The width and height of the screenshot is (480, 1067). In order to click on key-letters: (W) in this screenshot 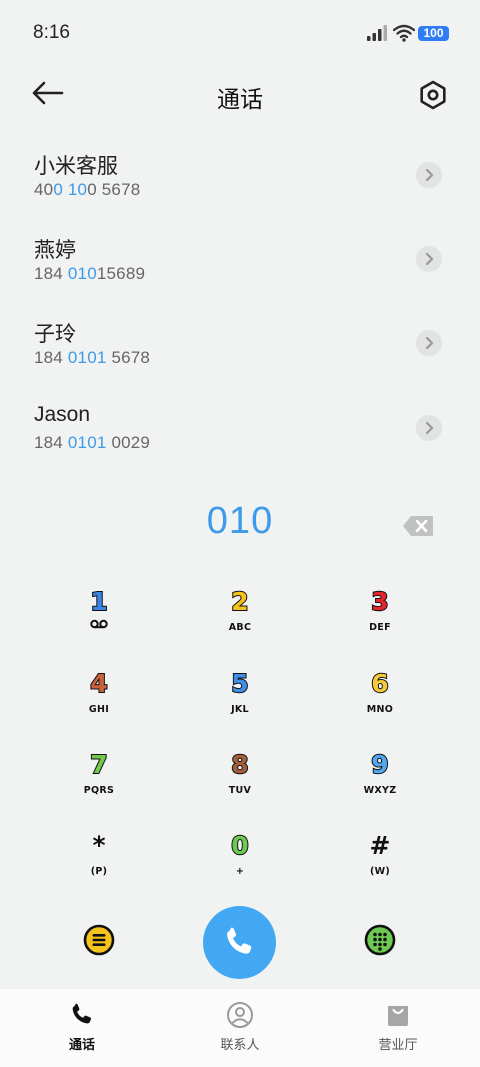, I will do `click(380, 871)`.